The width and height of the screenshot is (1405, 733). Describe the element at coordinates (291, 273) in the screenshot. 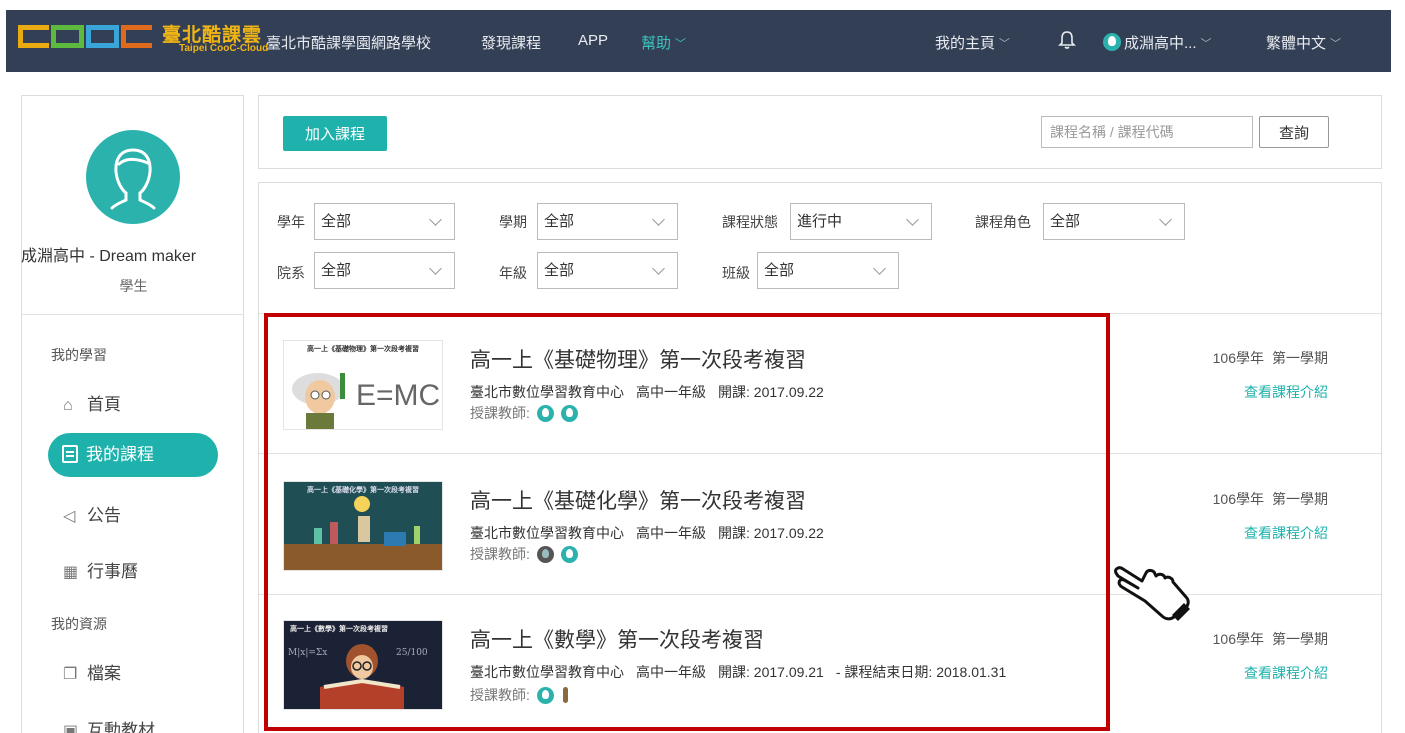

I see `filter-label-department: 院系` at that location.